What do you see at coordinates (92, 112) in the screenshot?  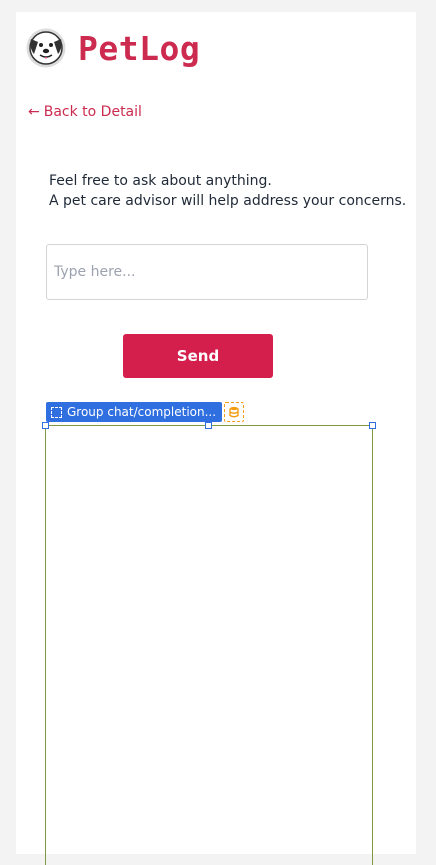 I see `back-link-label: Back to Detail` at bounding box center [92, 112].